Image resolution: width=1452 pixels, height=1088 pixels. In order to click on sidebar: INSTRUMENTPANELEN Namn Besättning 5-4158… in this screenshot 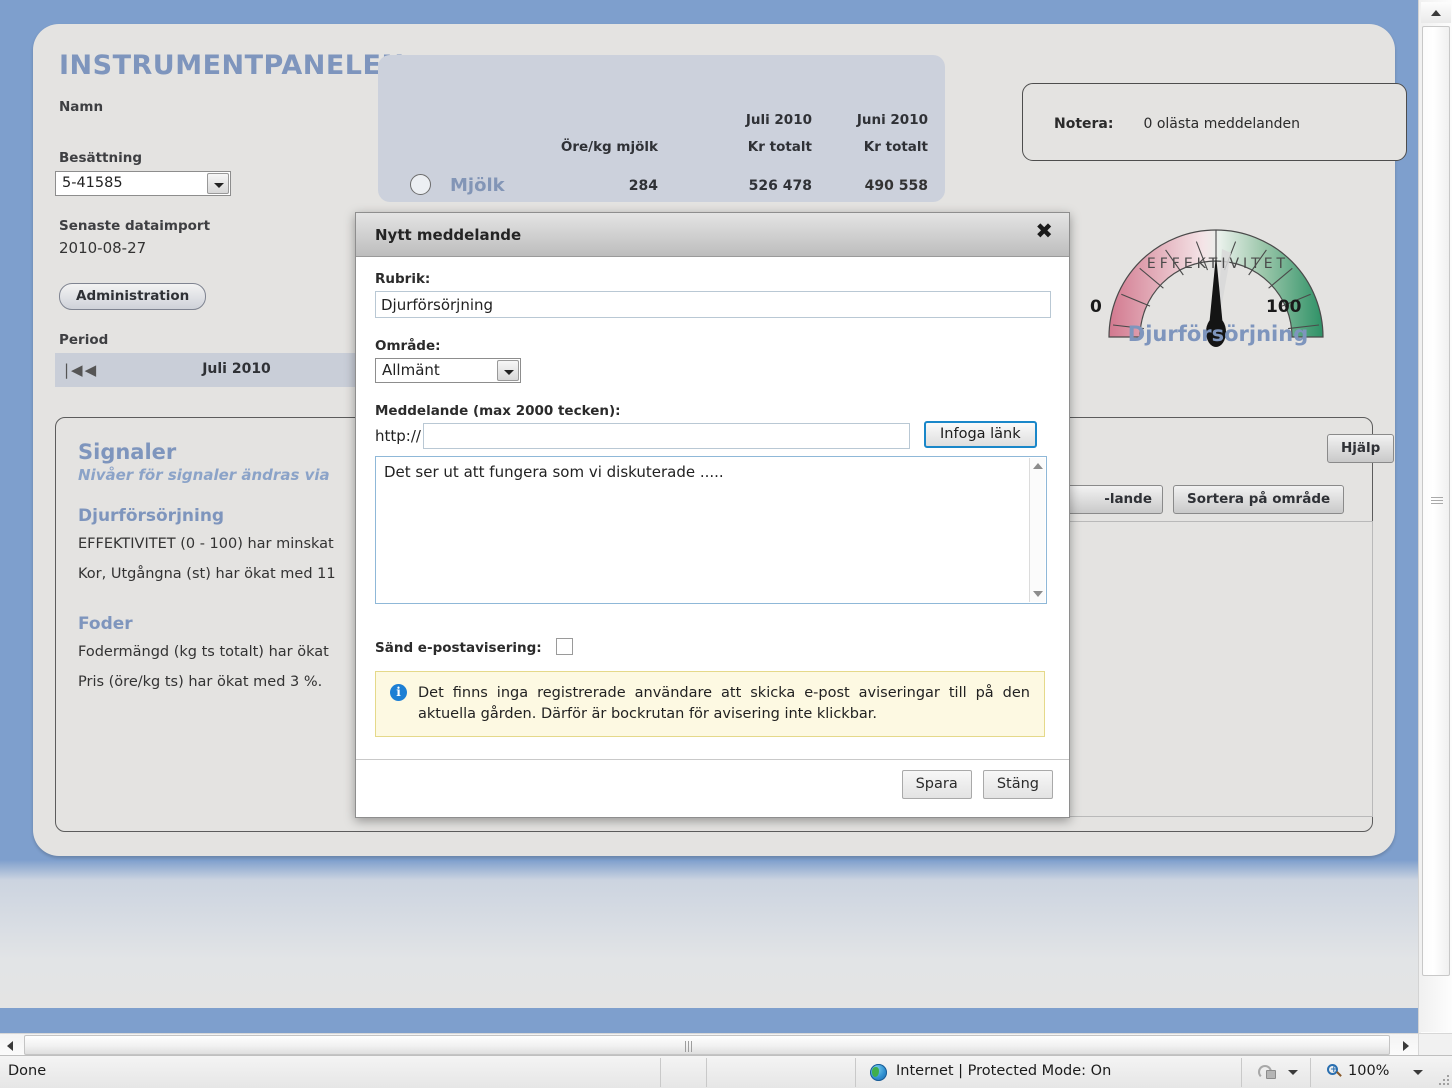, I will do `click(230, 218)`.